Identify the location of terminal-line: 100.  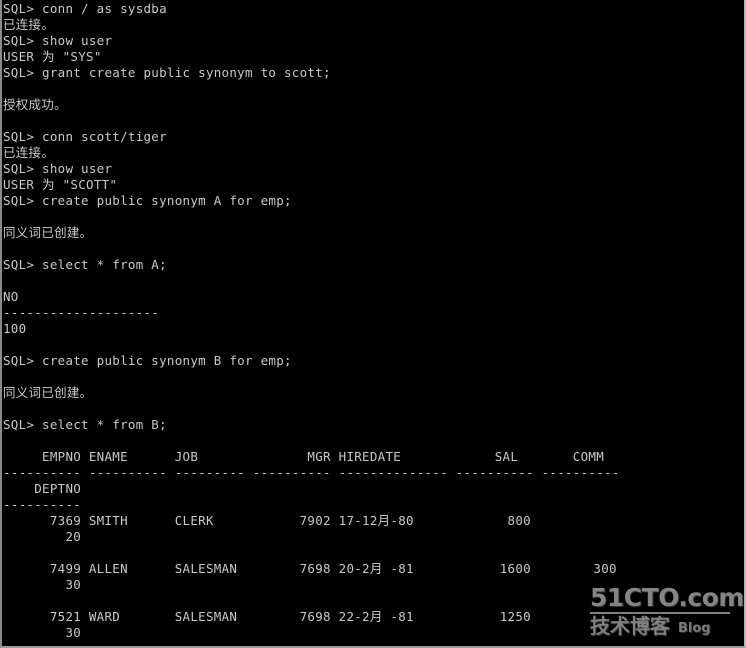
(15, 328).